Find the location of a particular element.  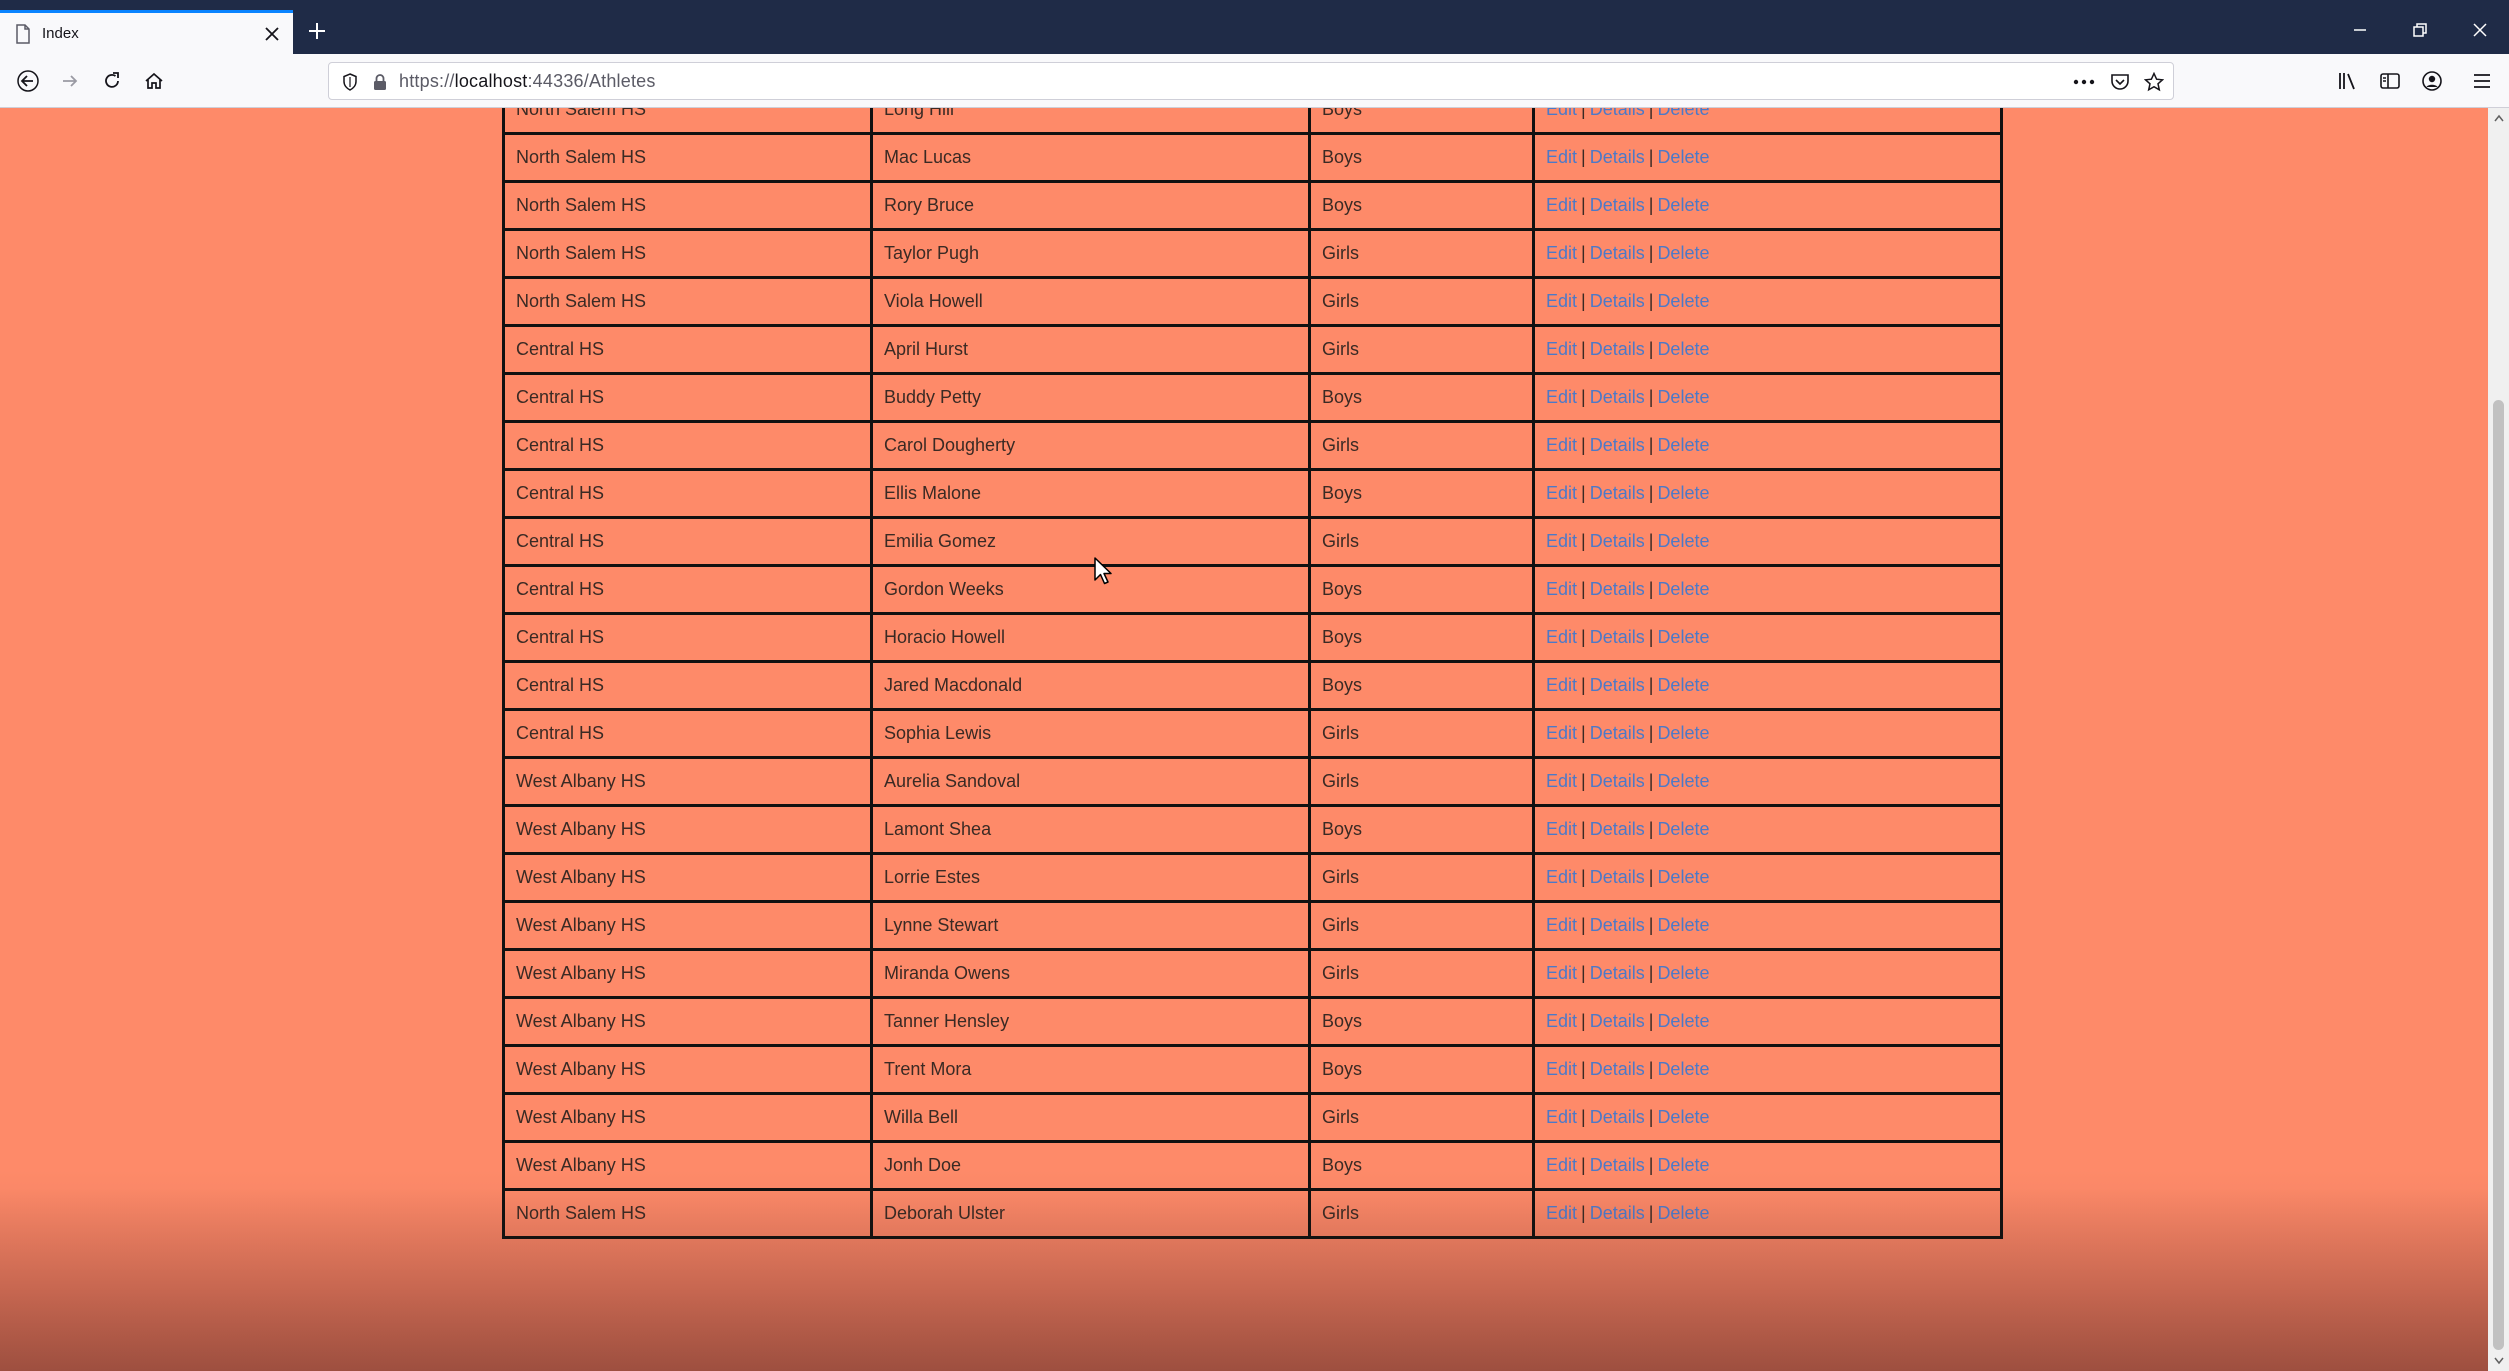

minimize-button is located at coordinates (2360, 30).